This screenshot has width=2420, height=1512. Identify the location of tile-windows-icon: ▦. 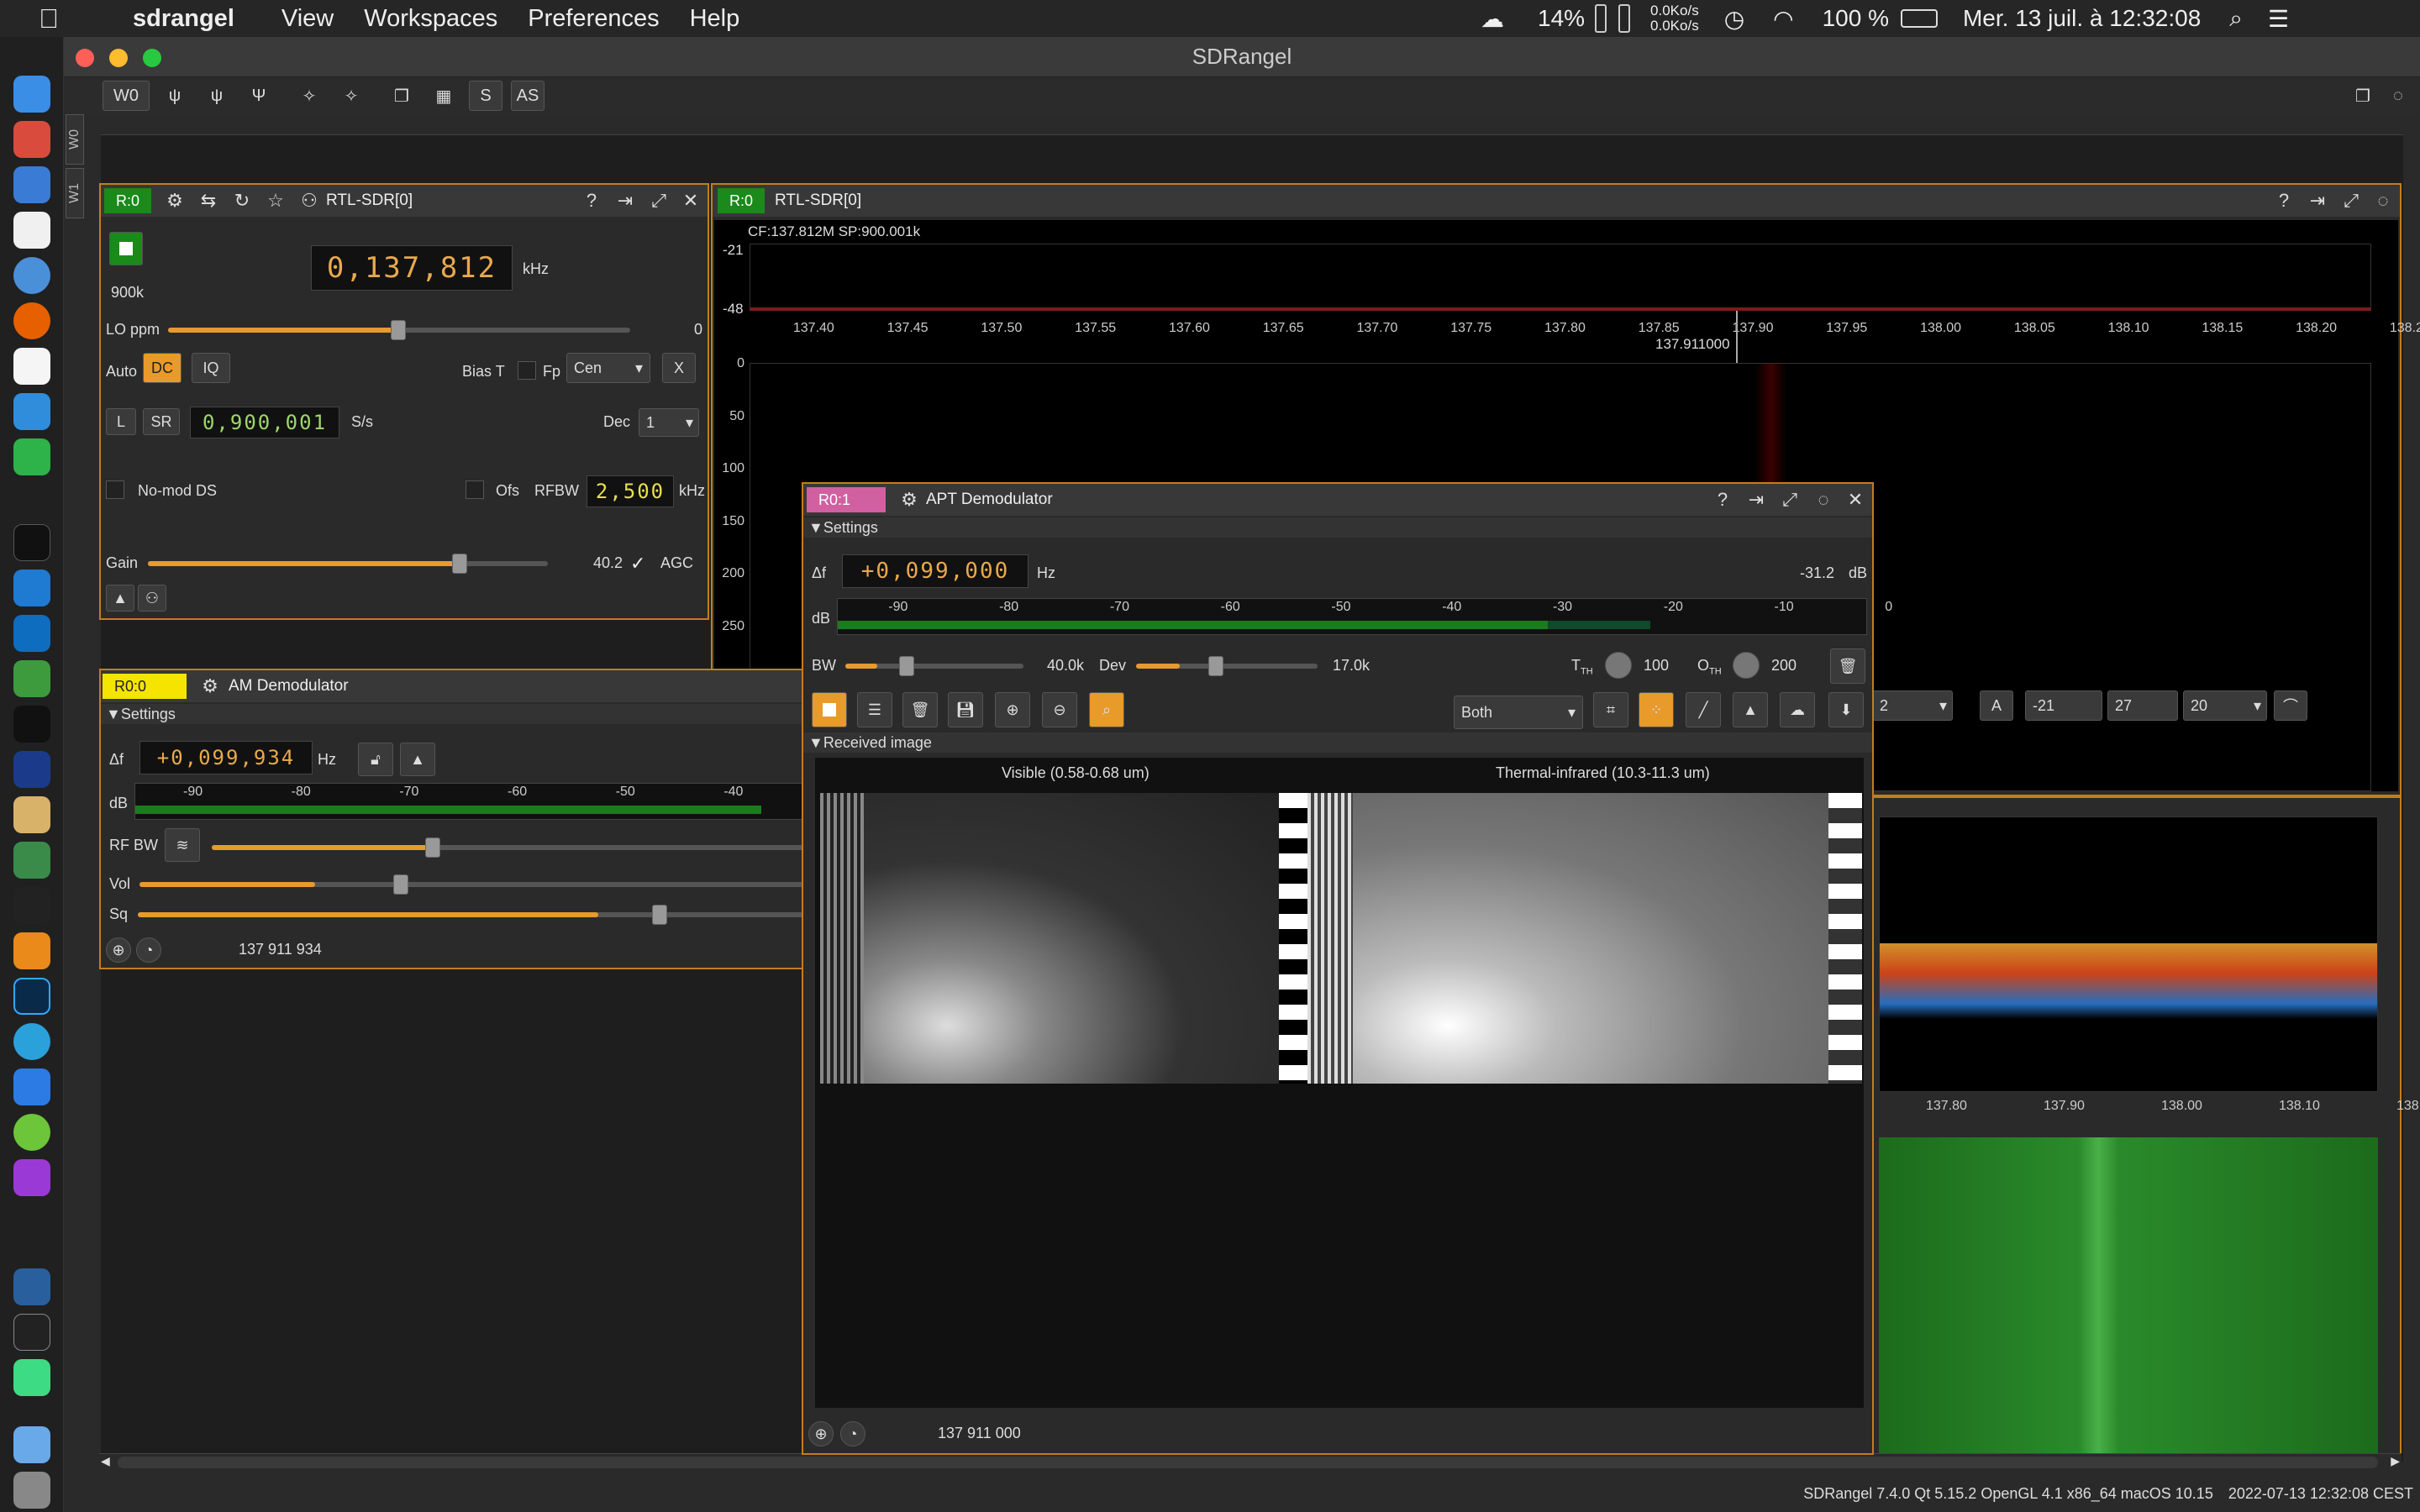
(443, 96).